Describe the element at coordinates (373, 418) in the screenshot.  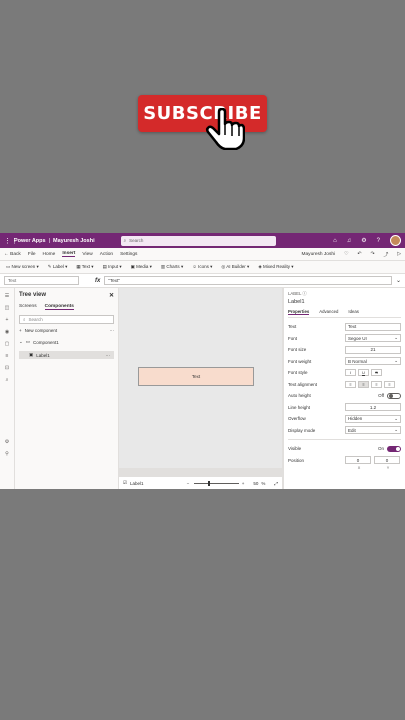
I see `overflow-dropdown: Hidden ⌄` at that location.